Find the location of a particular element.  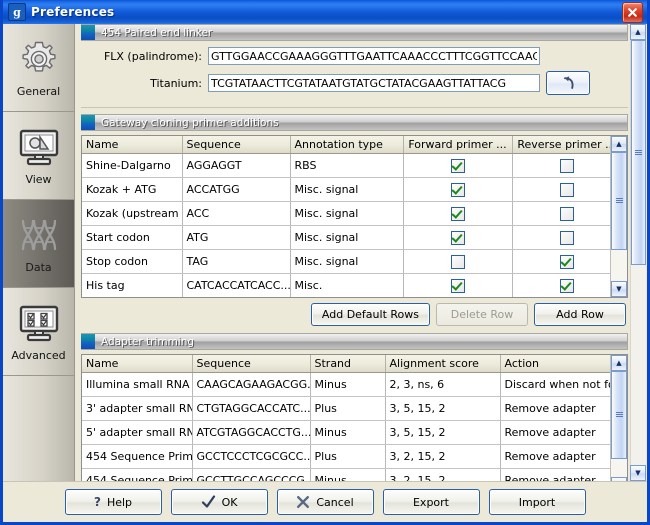

monitor-icon is located at coordinates (39, 147).